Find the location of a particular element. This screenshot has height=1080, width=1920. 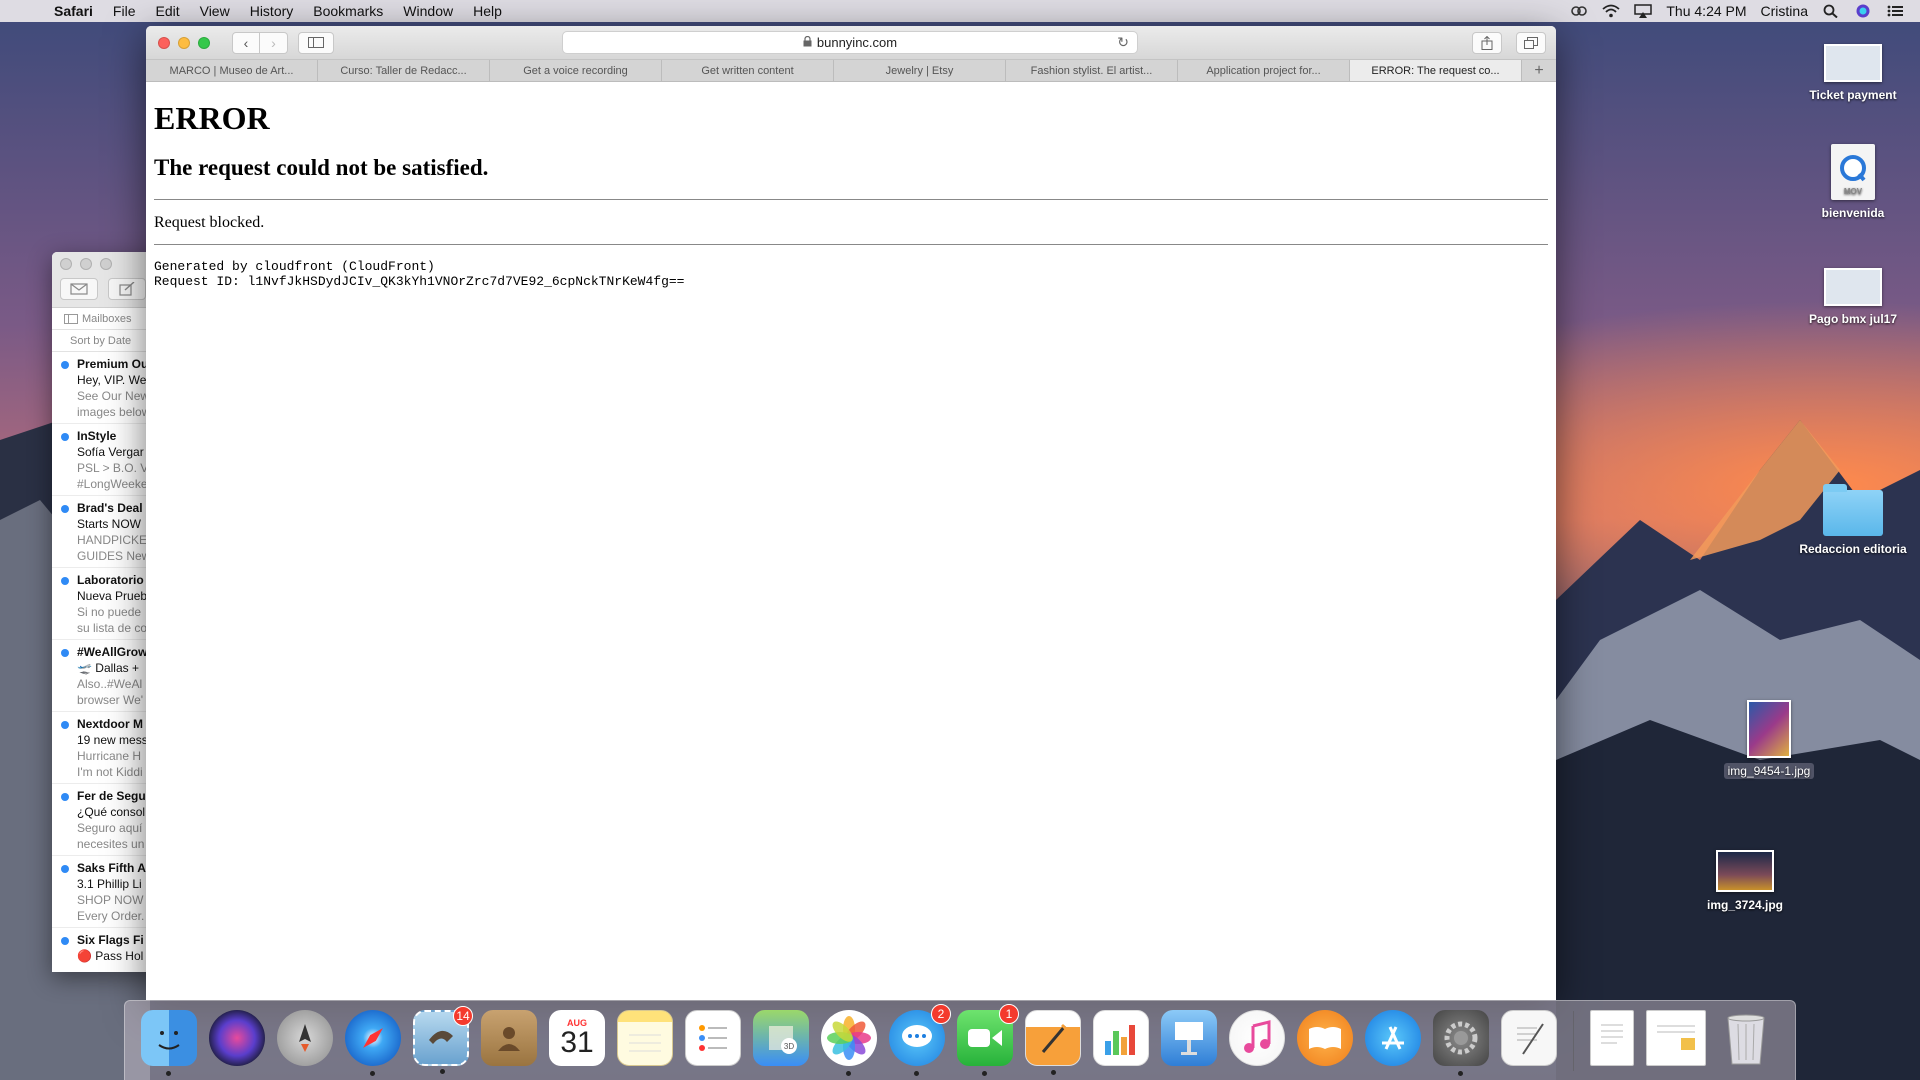

sidebar-button is located at coordinates (316, 42).